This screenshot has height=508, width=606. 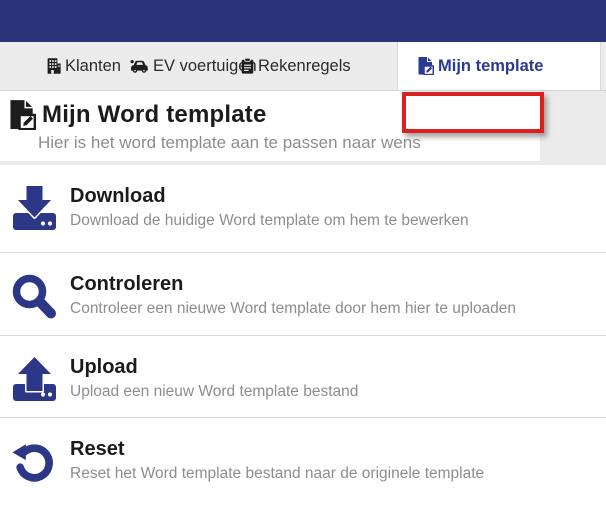 I want to click on download-icon, so click(x=41, y=208).